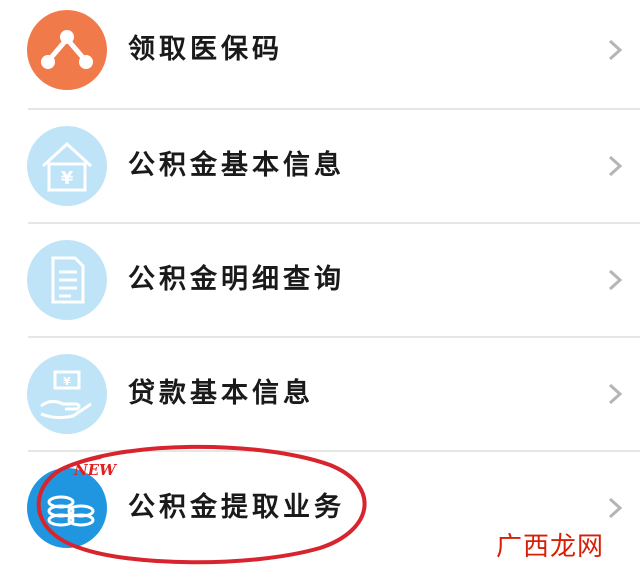  I want to click on menu-item-label: 领取医保码, so click(205, 49).